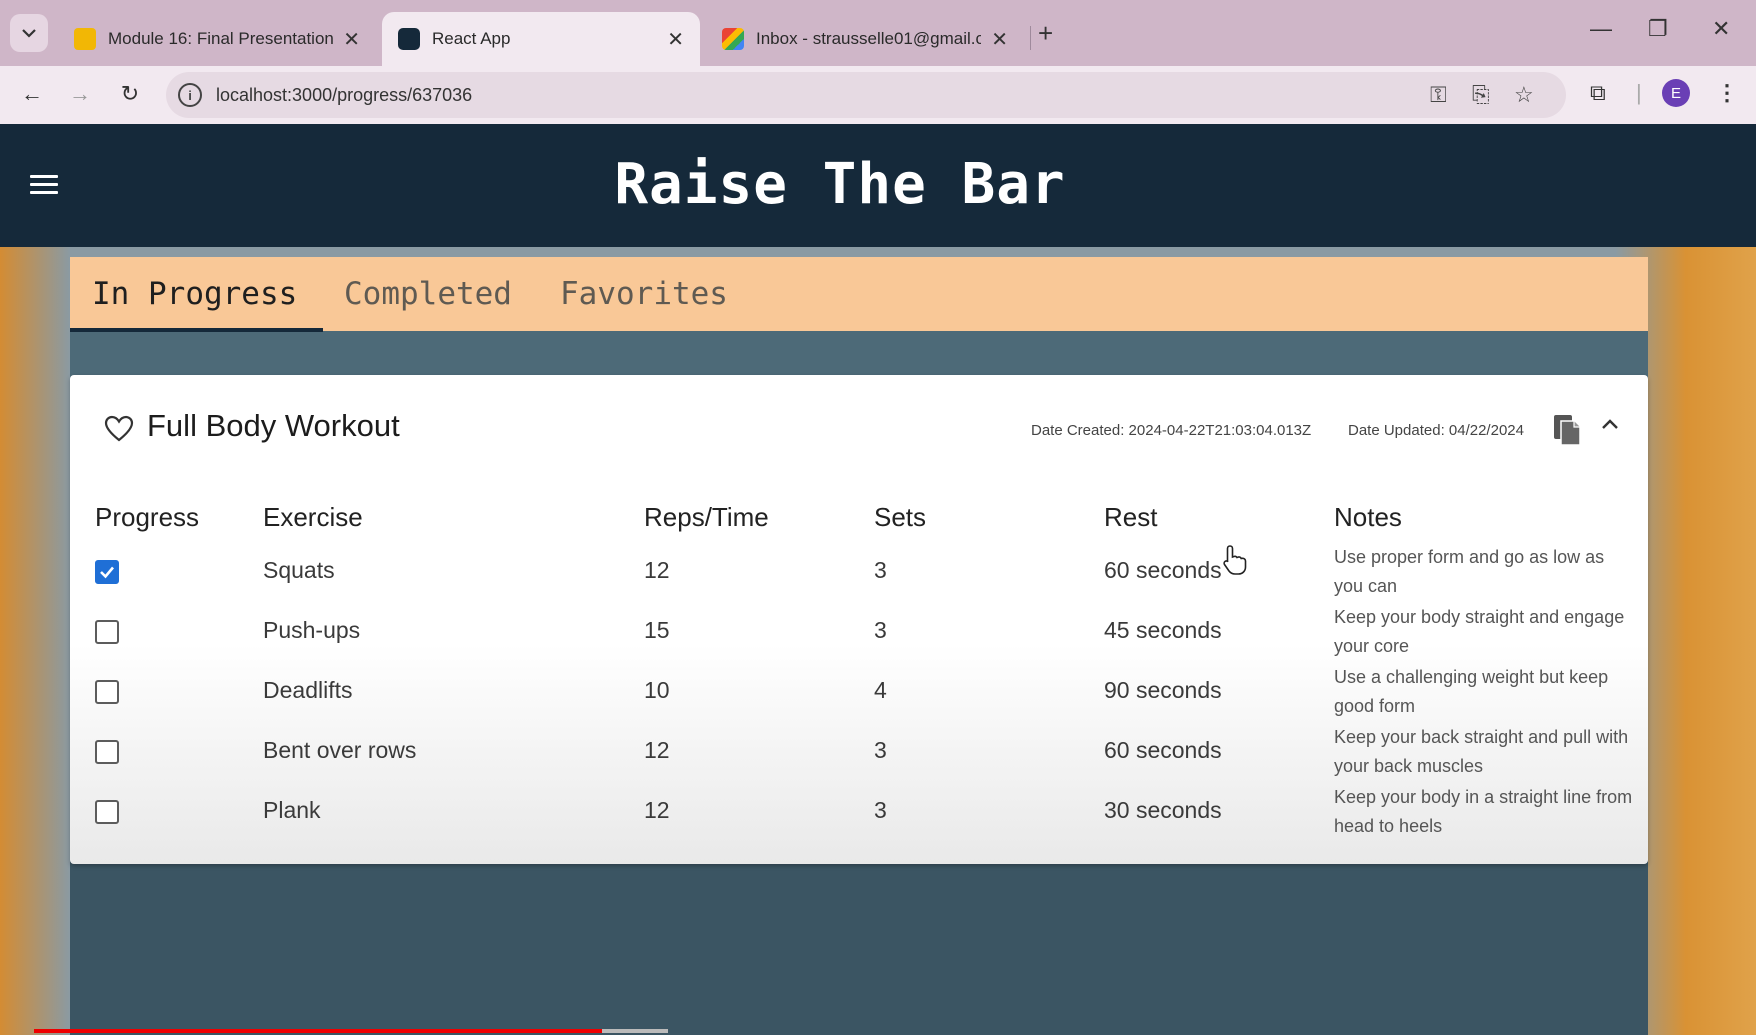 The image size is (1756, 1035). What do you see at coordinates (1658, 29) in the screenshot?
I see `restore-icon: ❐` at bounding box center [1658, 29].